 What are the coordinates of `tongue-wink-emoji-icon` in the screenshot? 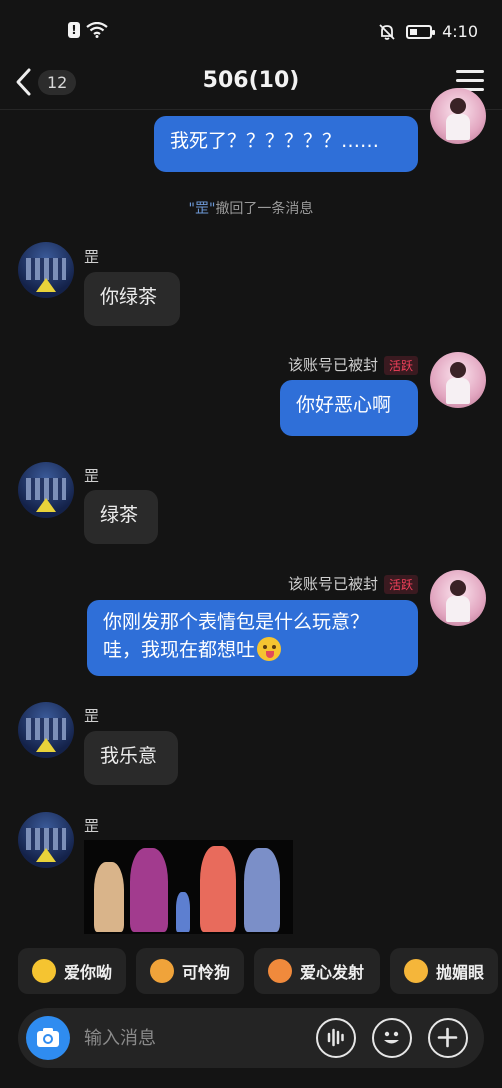 It's located at (269, 649).